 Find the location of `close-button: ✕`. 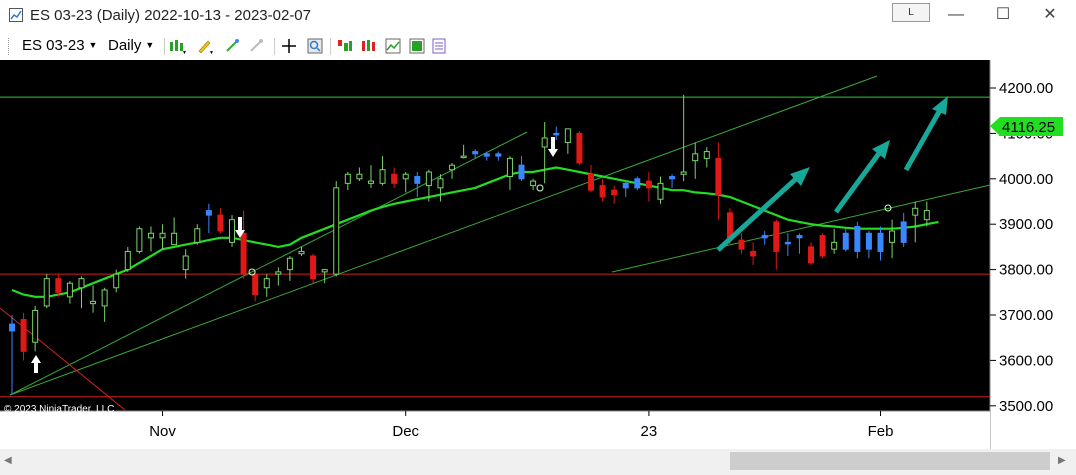

close-button: ✕ is located at coordinates (1050, 15).